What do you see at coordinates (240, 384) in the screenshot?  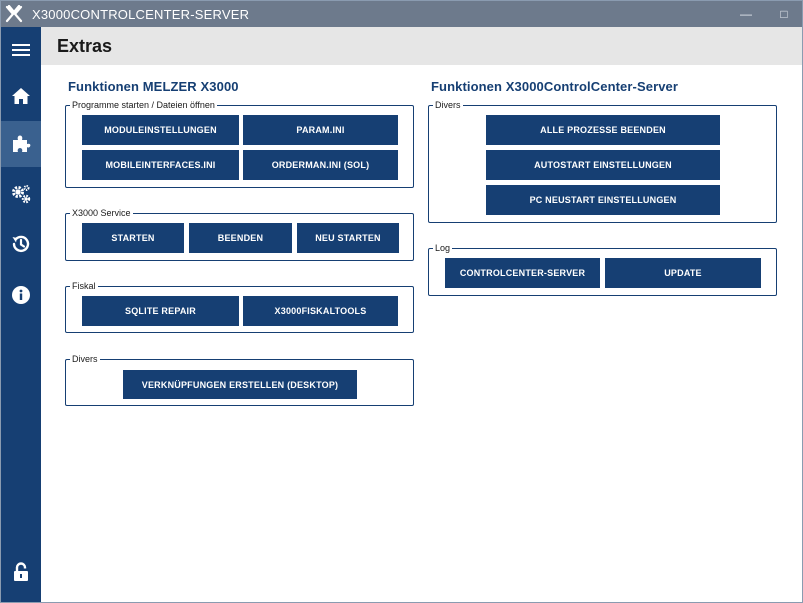 I see `verknuepfungen-erstellen-button: VERKNÜPFUNGEN ERSTELLEN (DESKTOP)` at bounding box center [240, 384].